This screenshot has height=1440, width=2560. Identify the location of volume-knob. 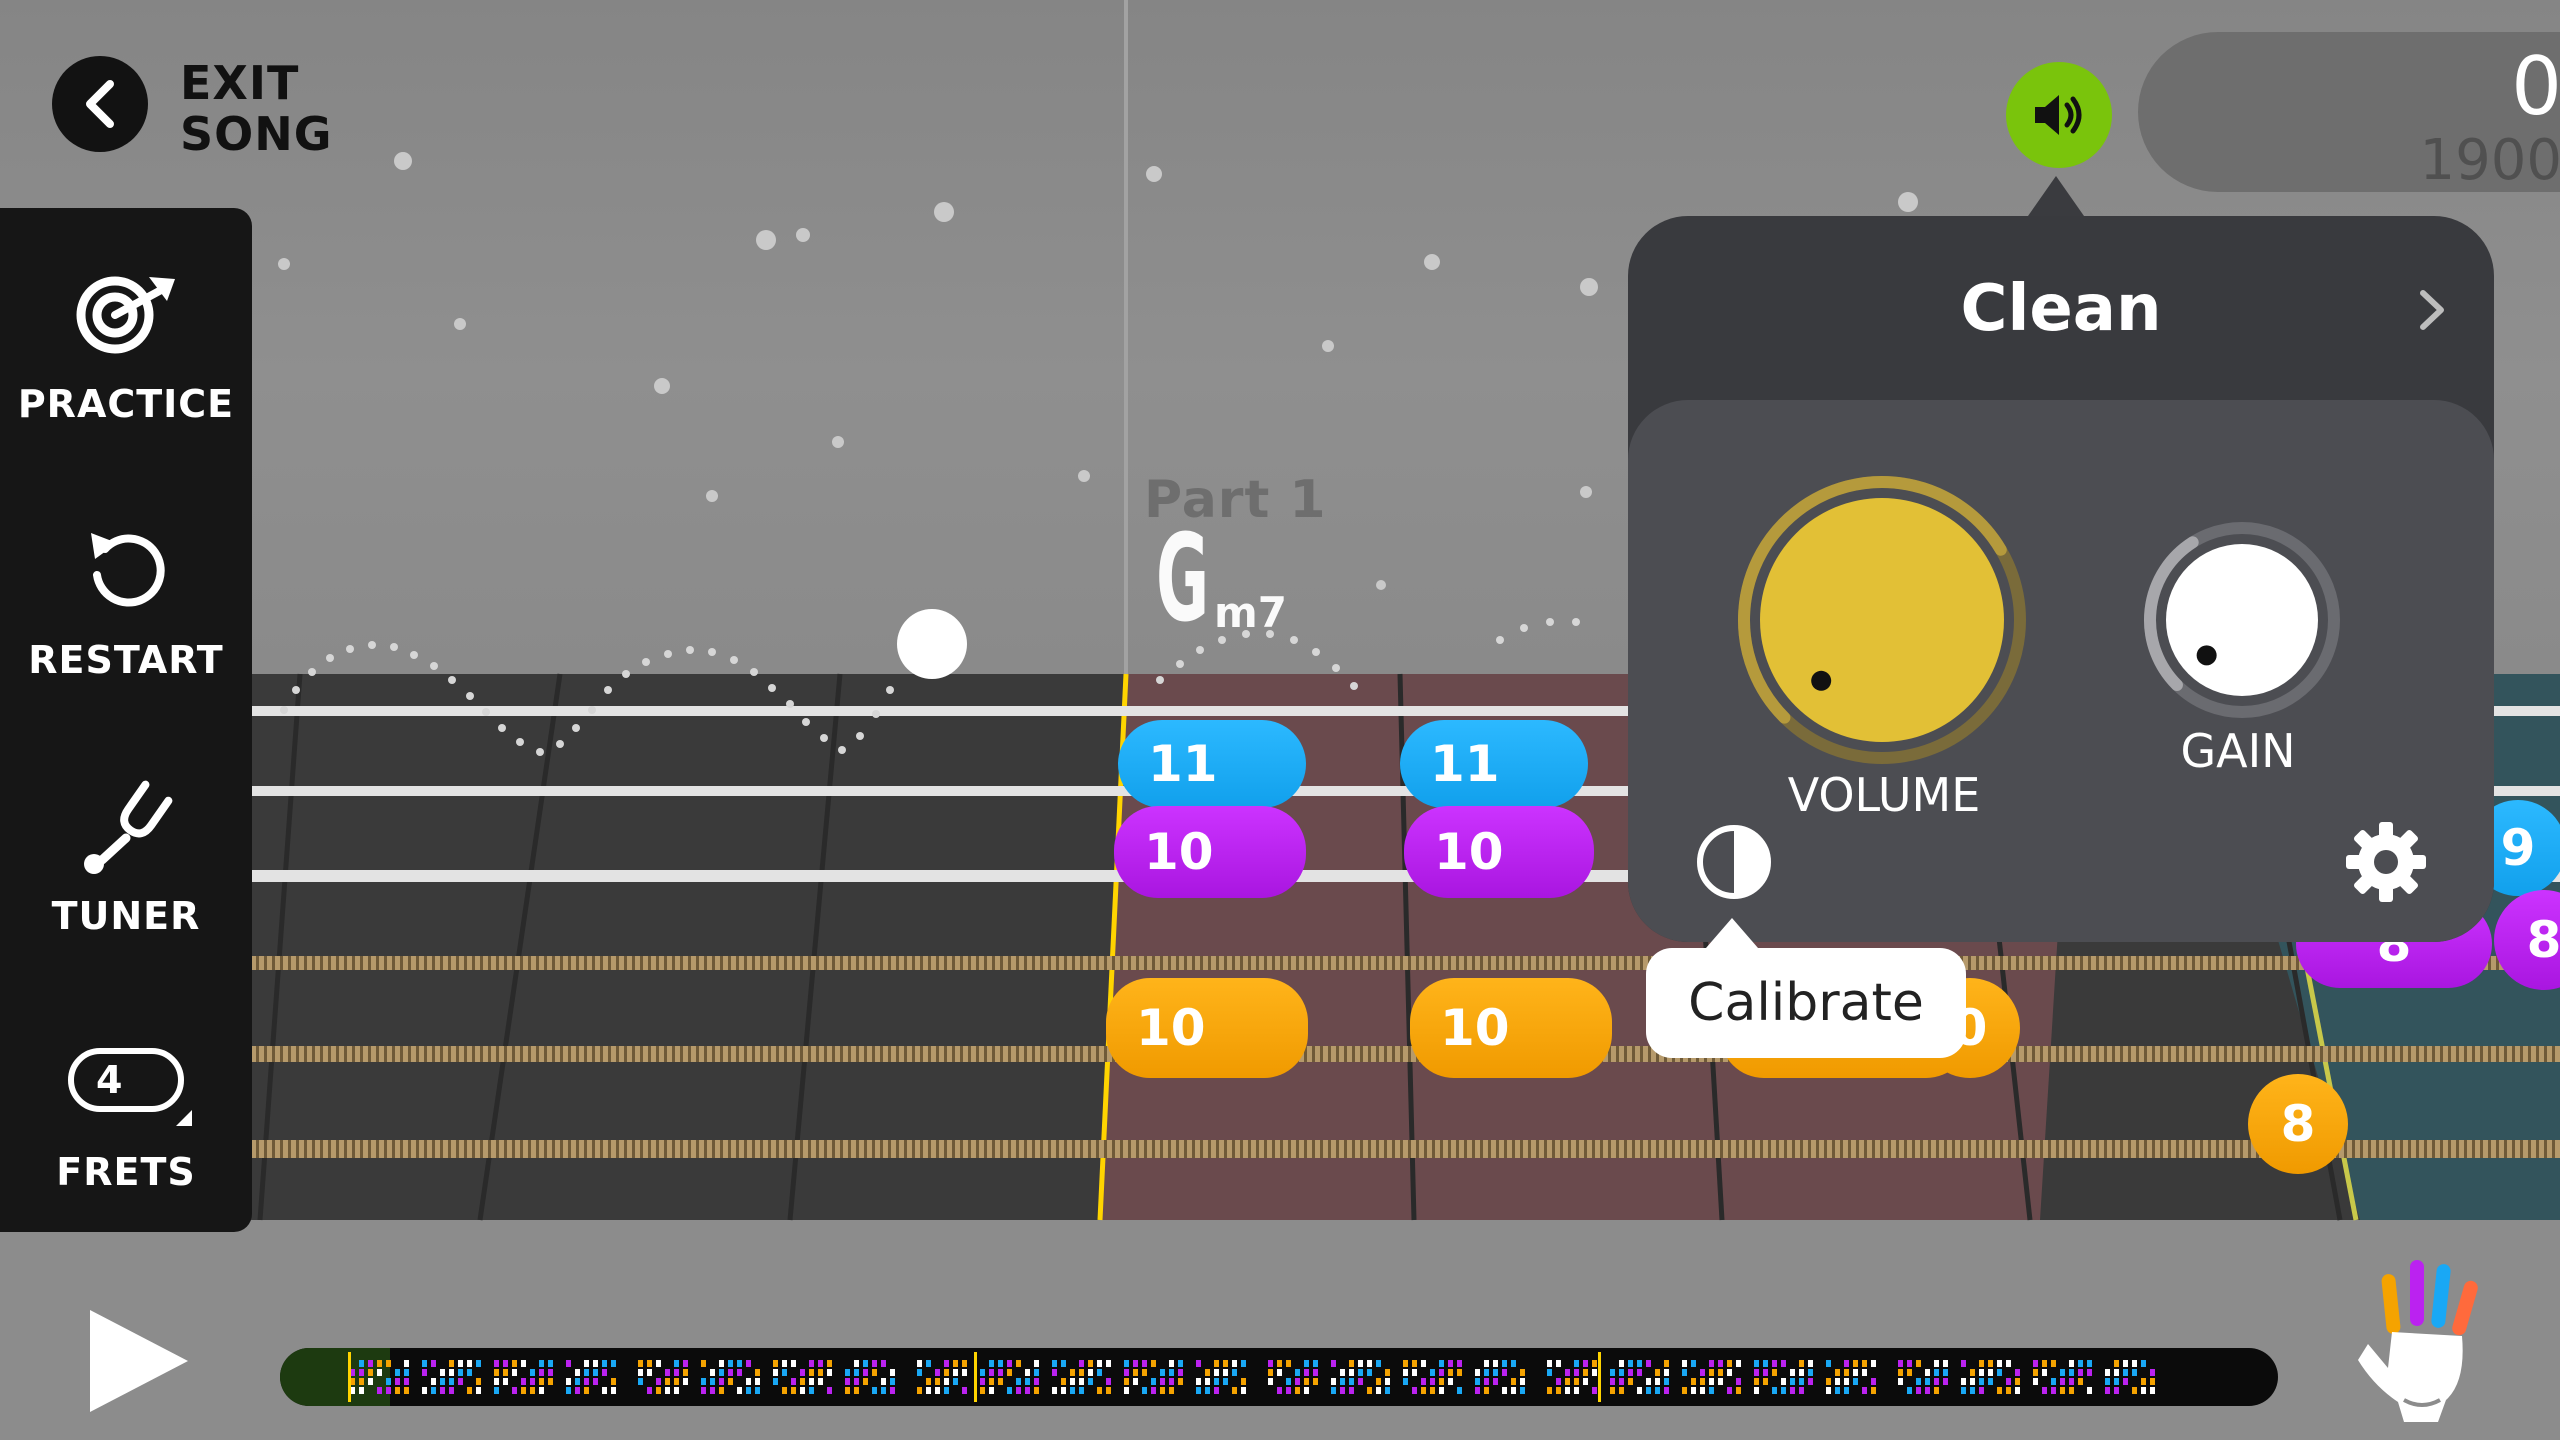
(1882, 620).